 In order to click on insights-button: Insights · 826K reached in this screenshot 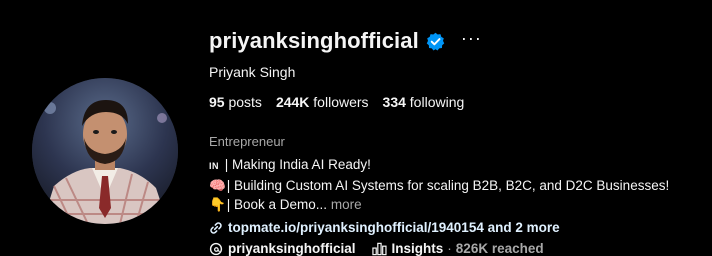, I will do `click(457, 248)`.